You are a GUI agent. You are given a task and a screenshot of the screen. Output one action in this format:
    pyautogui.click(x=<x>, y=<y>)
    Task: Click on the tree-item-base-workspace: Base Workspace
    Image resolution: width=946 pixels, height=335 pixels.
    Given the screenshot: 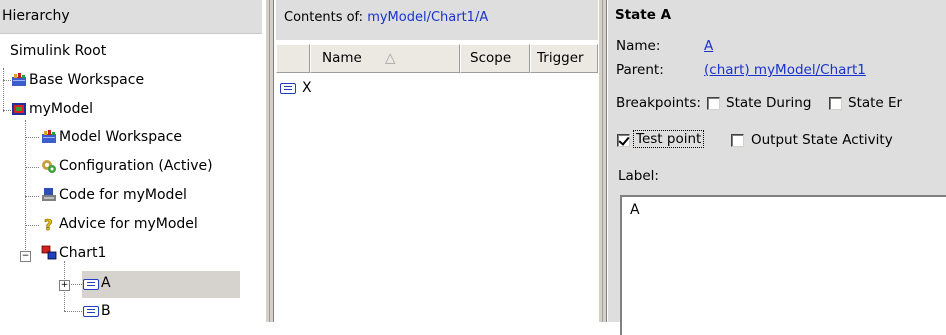 What is the action you would take?
    pyautogui.click(x=111, y=81)
    